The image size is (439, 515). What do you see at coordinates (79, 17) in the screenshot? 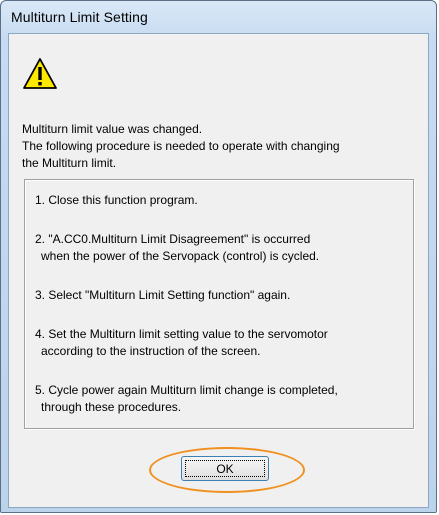
I see `dialog-title: Multiturn Limit Setting` at bounding box center [79, 17].